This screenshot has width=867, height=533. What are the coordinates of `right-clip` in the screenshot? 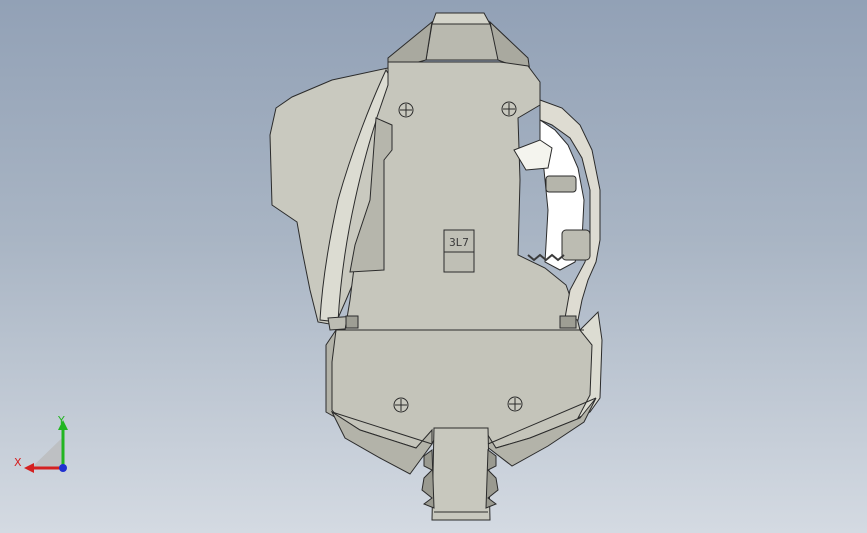 It's located at (568, 322).